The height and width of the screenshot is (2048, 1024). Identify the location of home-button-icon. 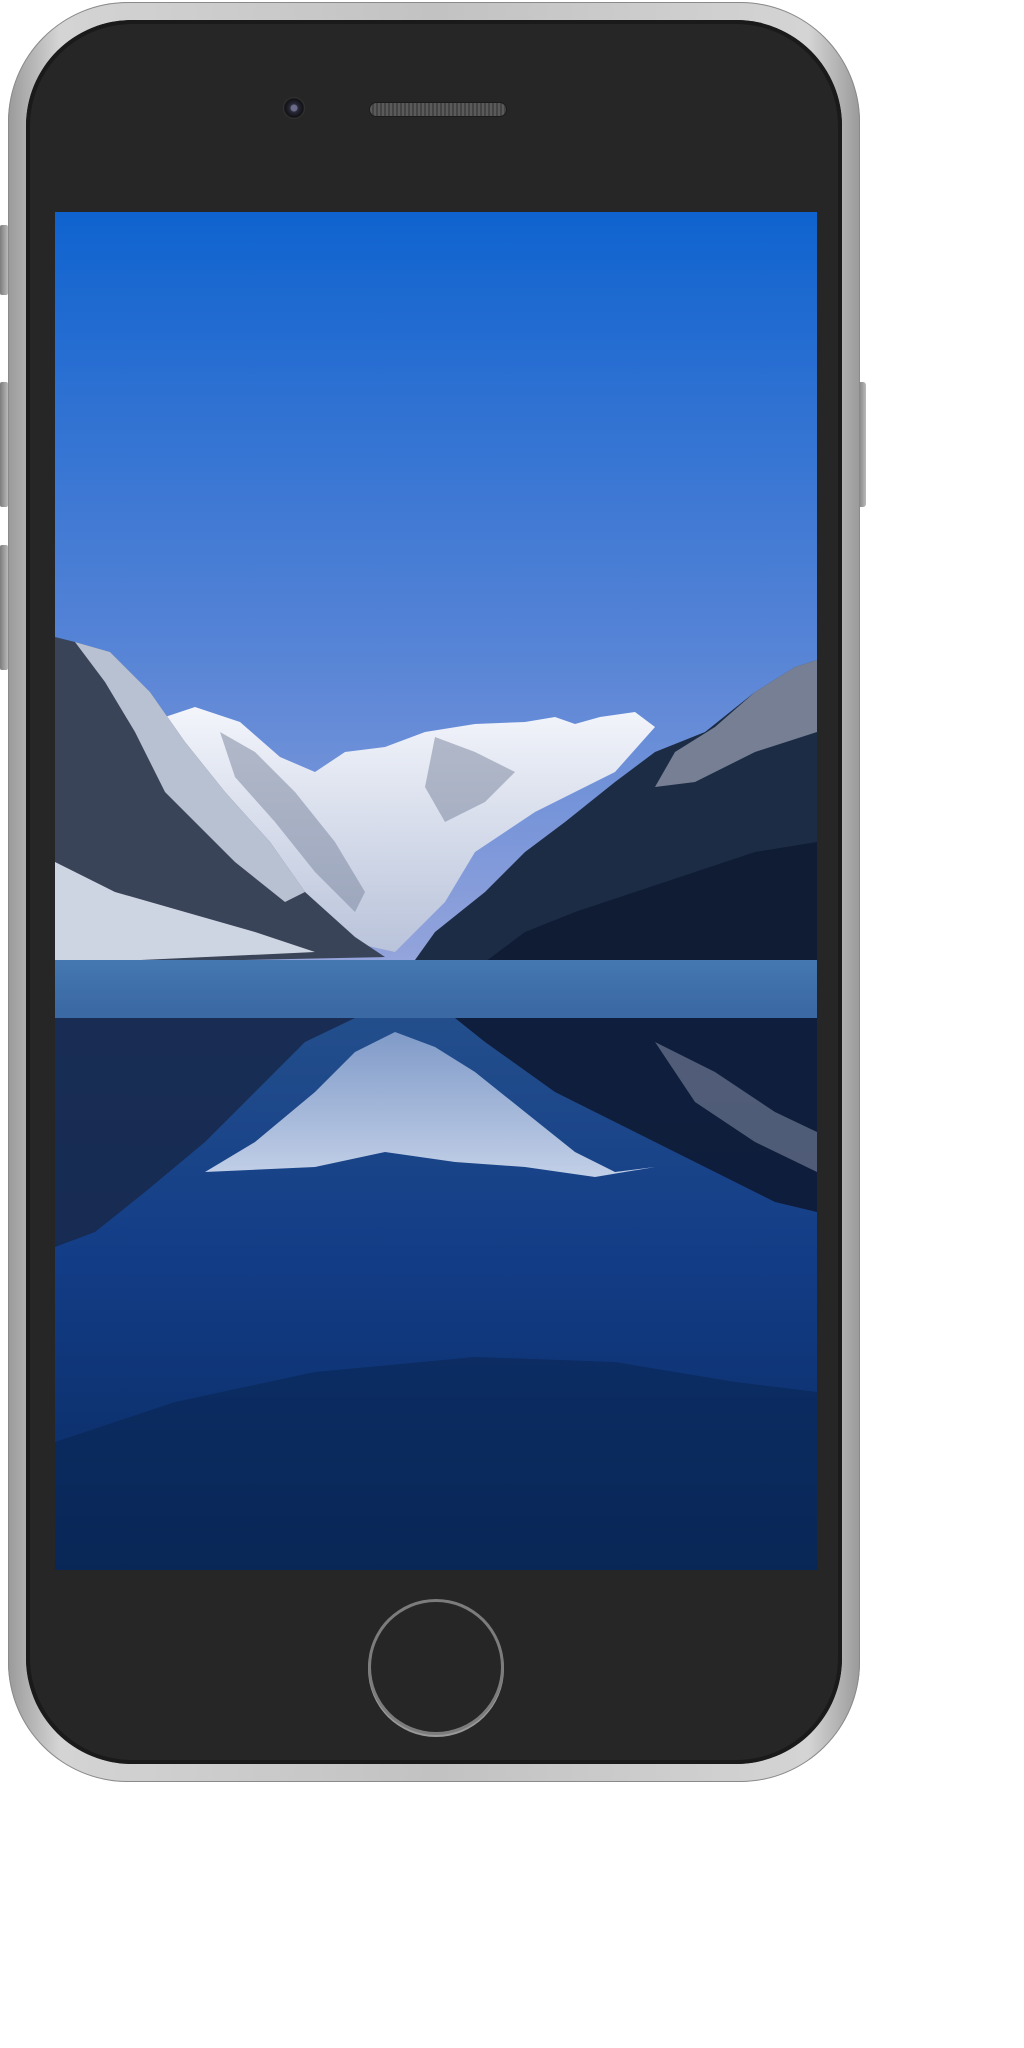
(436, 1667).